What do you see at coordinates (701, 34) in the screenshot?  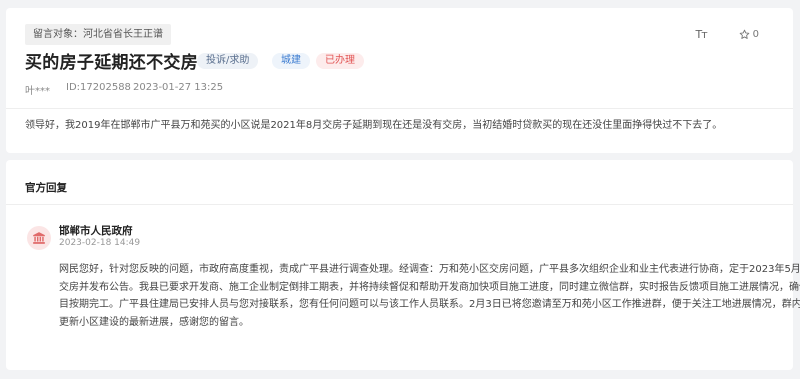 I see `font-size-button: Tт` at bounding box center [701, 34].